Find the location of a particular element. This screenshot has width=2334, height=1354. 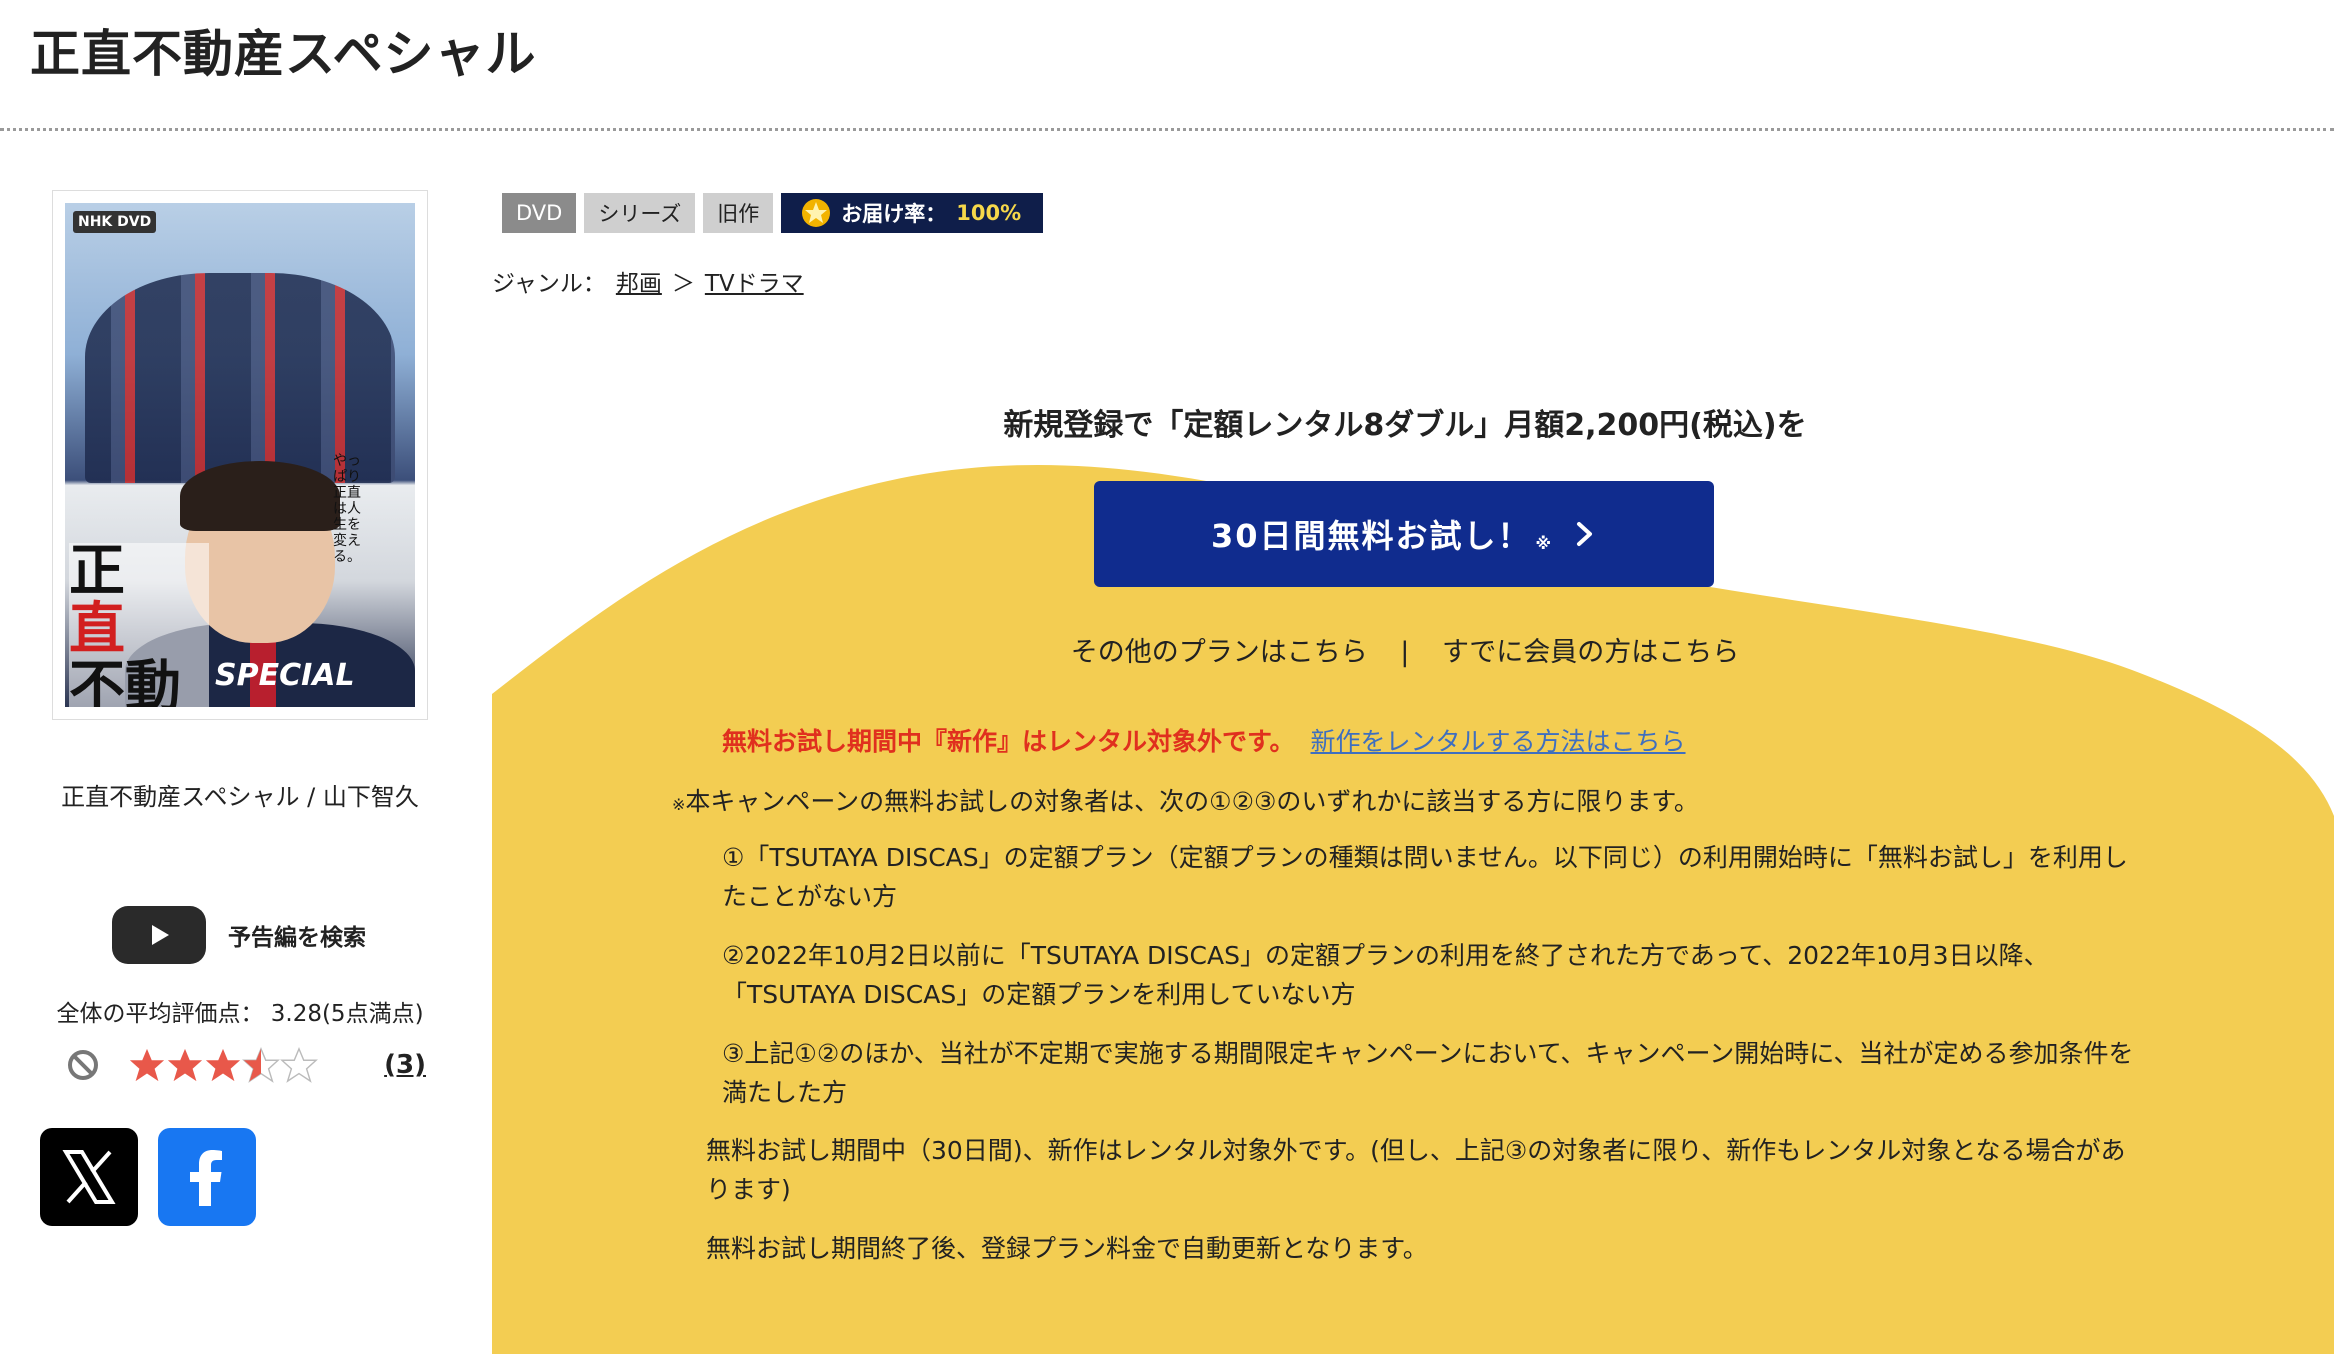

tag-dvd: DVD is located at coordinates (539, 213).